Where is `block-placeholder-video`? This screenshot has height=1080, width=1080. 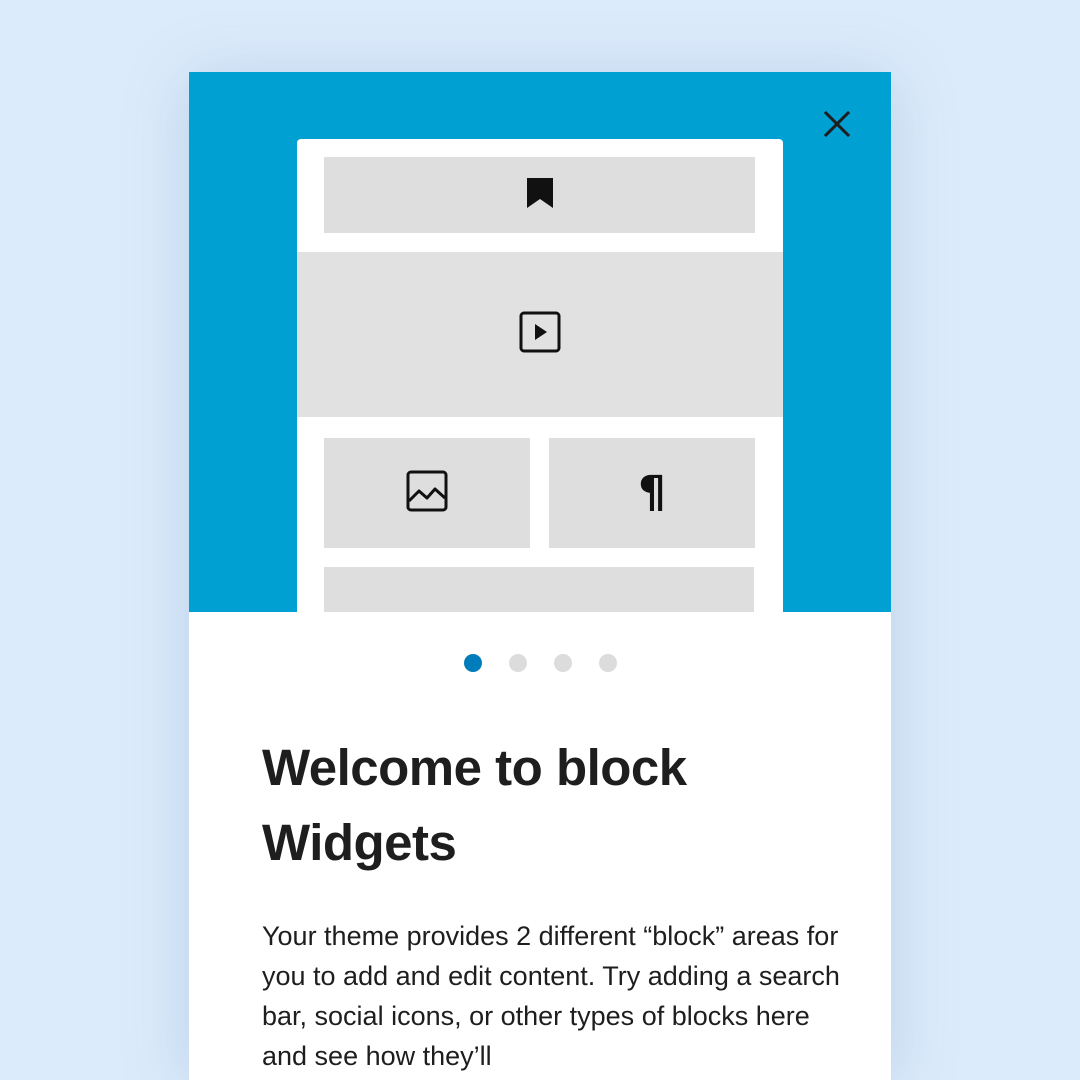
block-placeholder-video is located at coordinates (540, 334).